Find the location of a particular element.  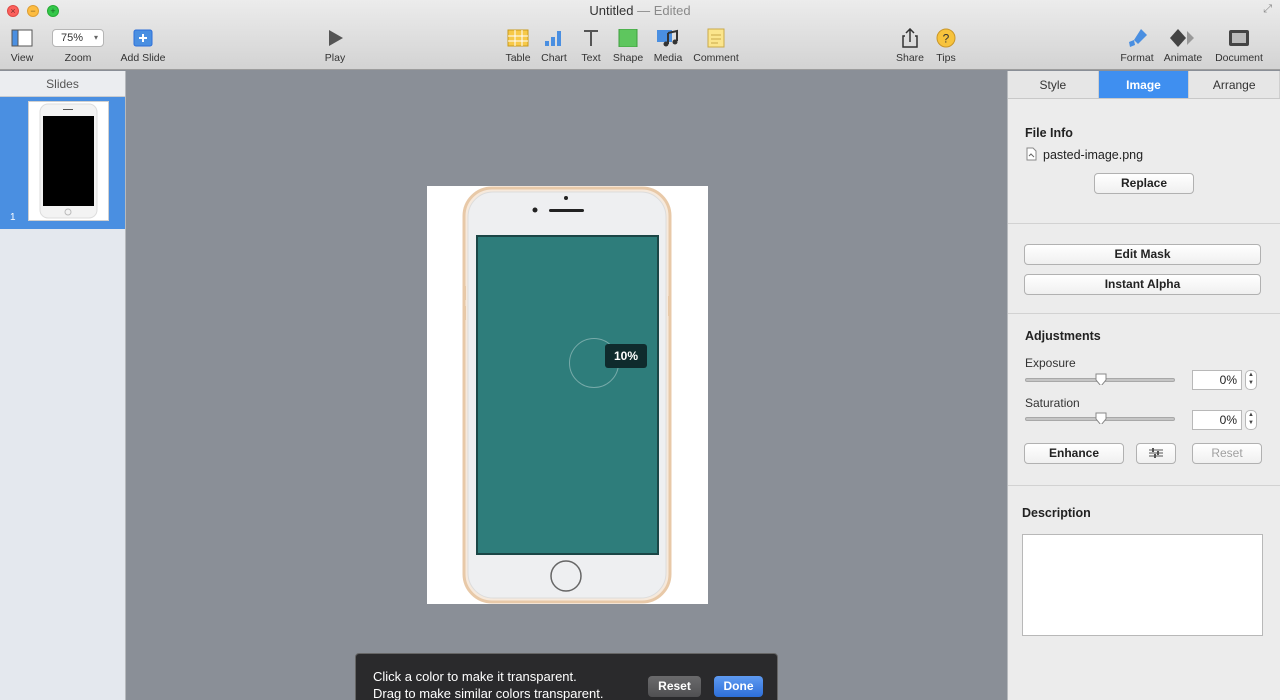

exposure-slider is located at coordinates (1100, 379).